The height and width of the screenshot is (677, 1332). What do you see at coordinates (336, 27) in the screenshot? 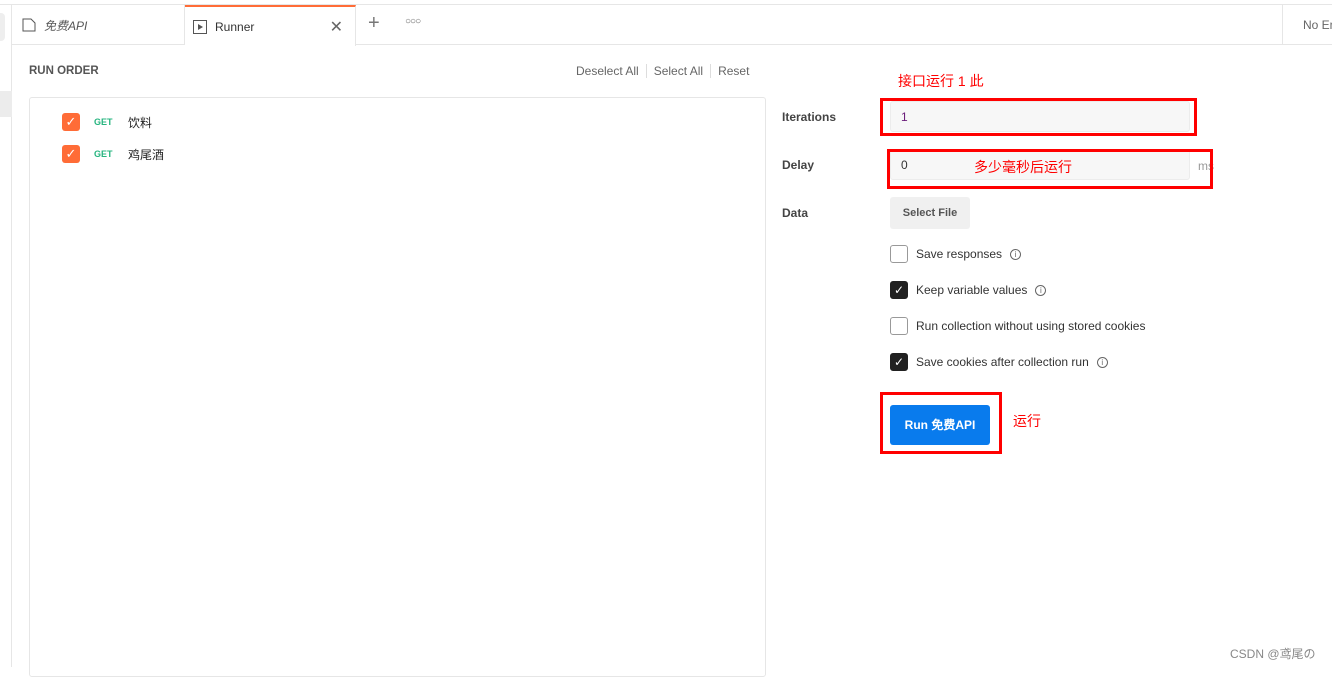
I see `close-icon: ✕` at bounding box center [336, 27].